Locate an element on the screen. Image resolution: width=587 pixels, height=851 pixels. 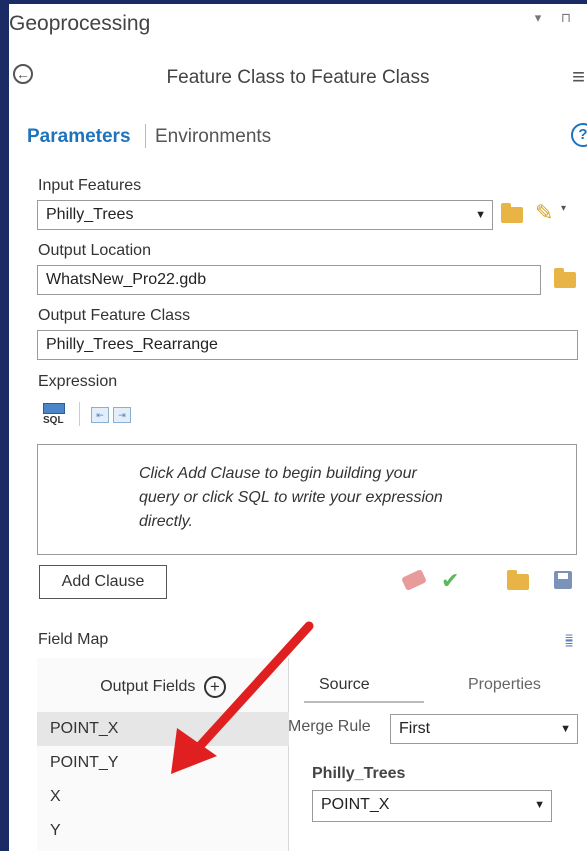
tab-parameters: Parameters is located at coordinates (79, 137).